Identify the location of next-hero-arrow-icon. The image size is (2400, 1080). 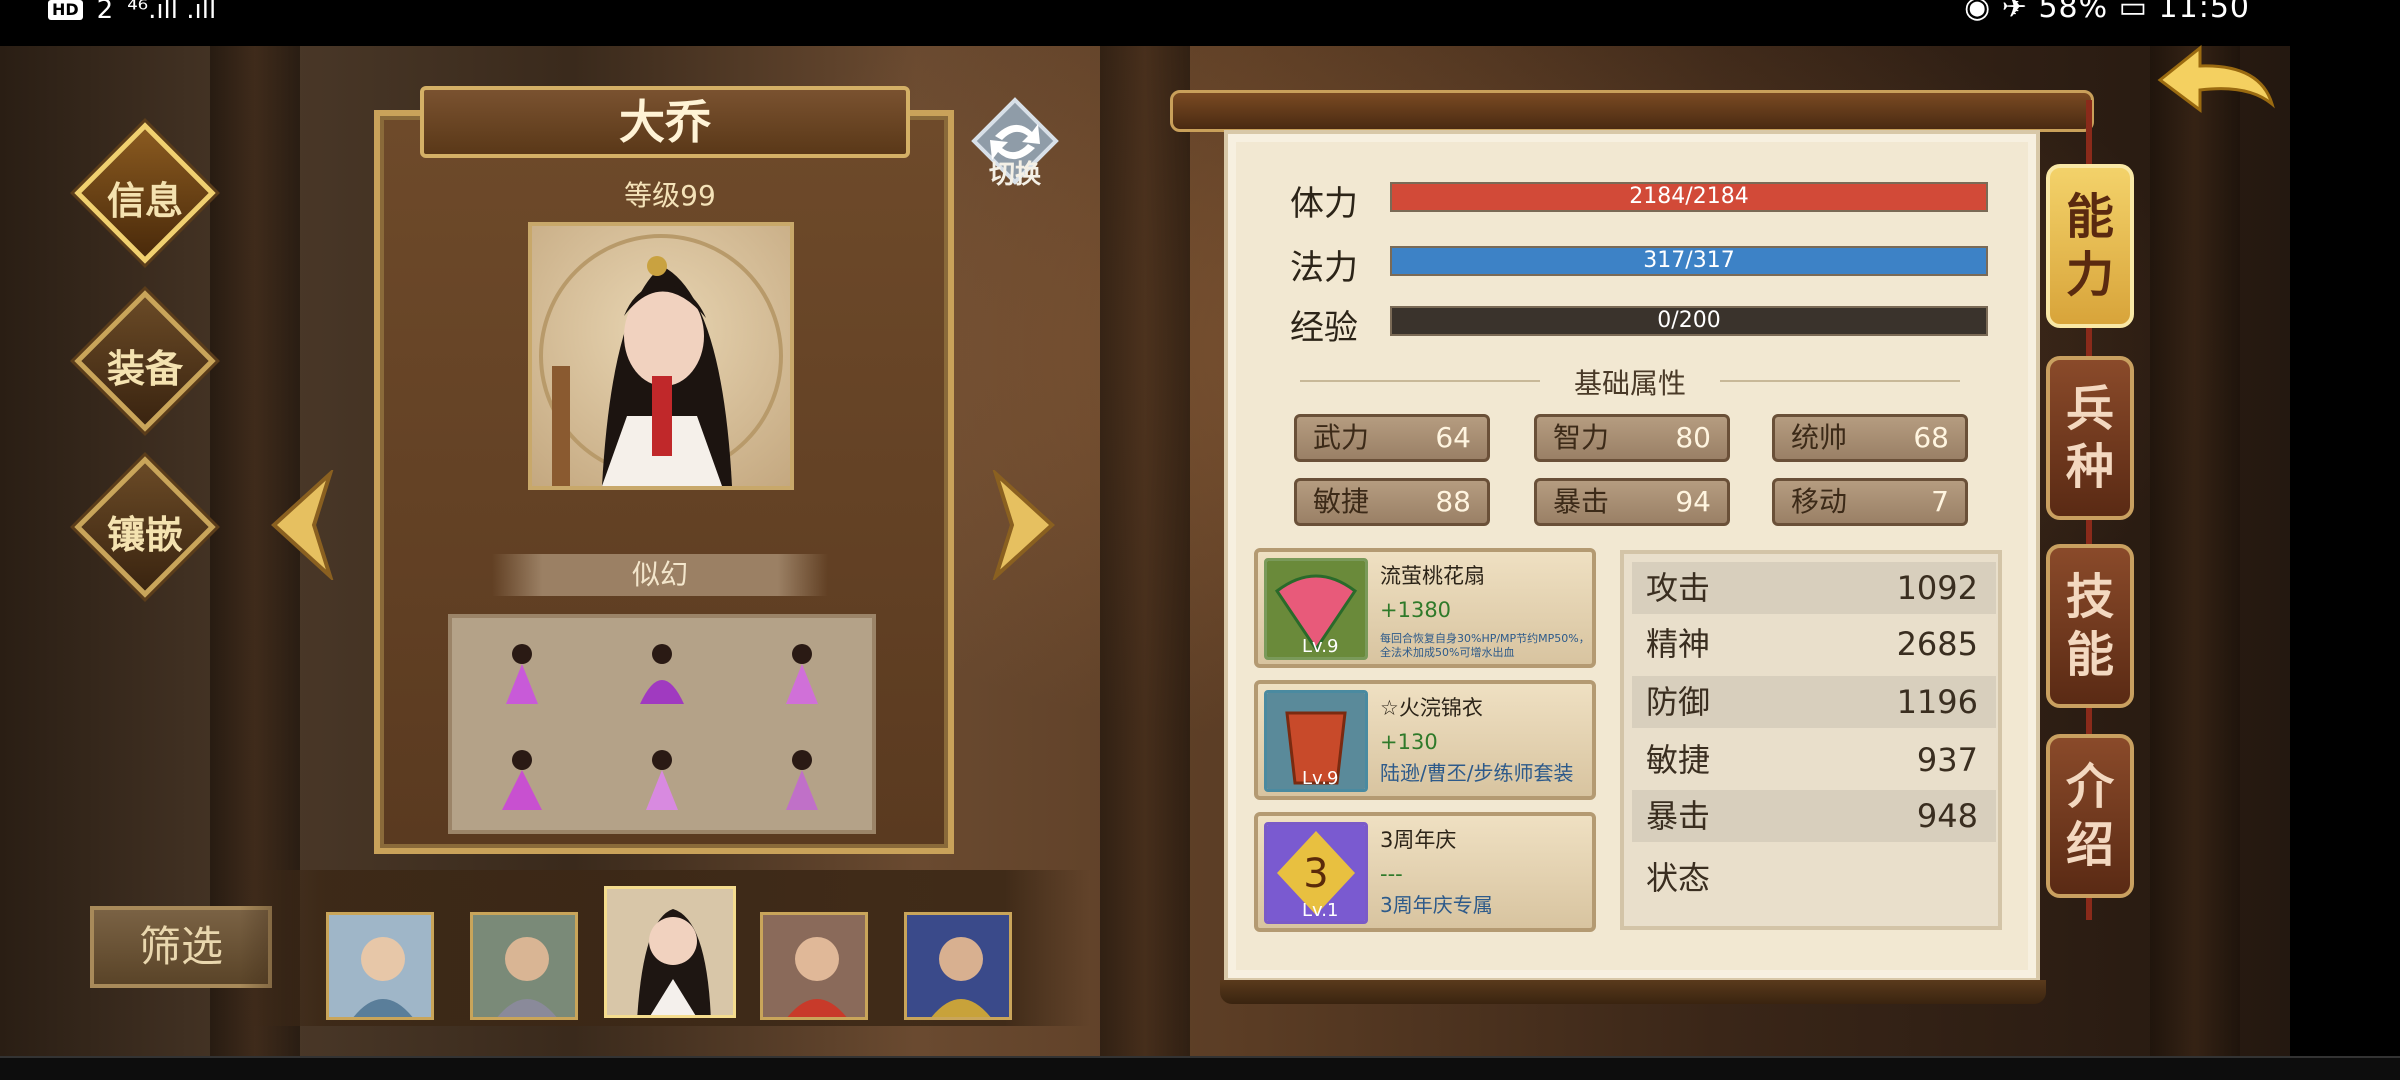
(1023, 525).